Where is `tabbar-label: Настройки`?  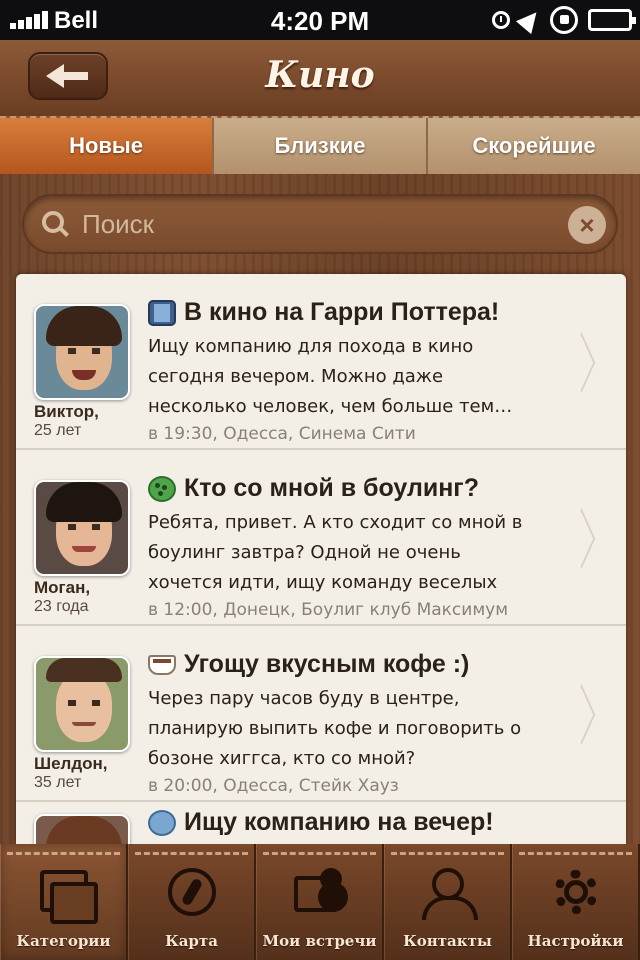 tabbar-label: Настройки is located at coordinates (575, 941).